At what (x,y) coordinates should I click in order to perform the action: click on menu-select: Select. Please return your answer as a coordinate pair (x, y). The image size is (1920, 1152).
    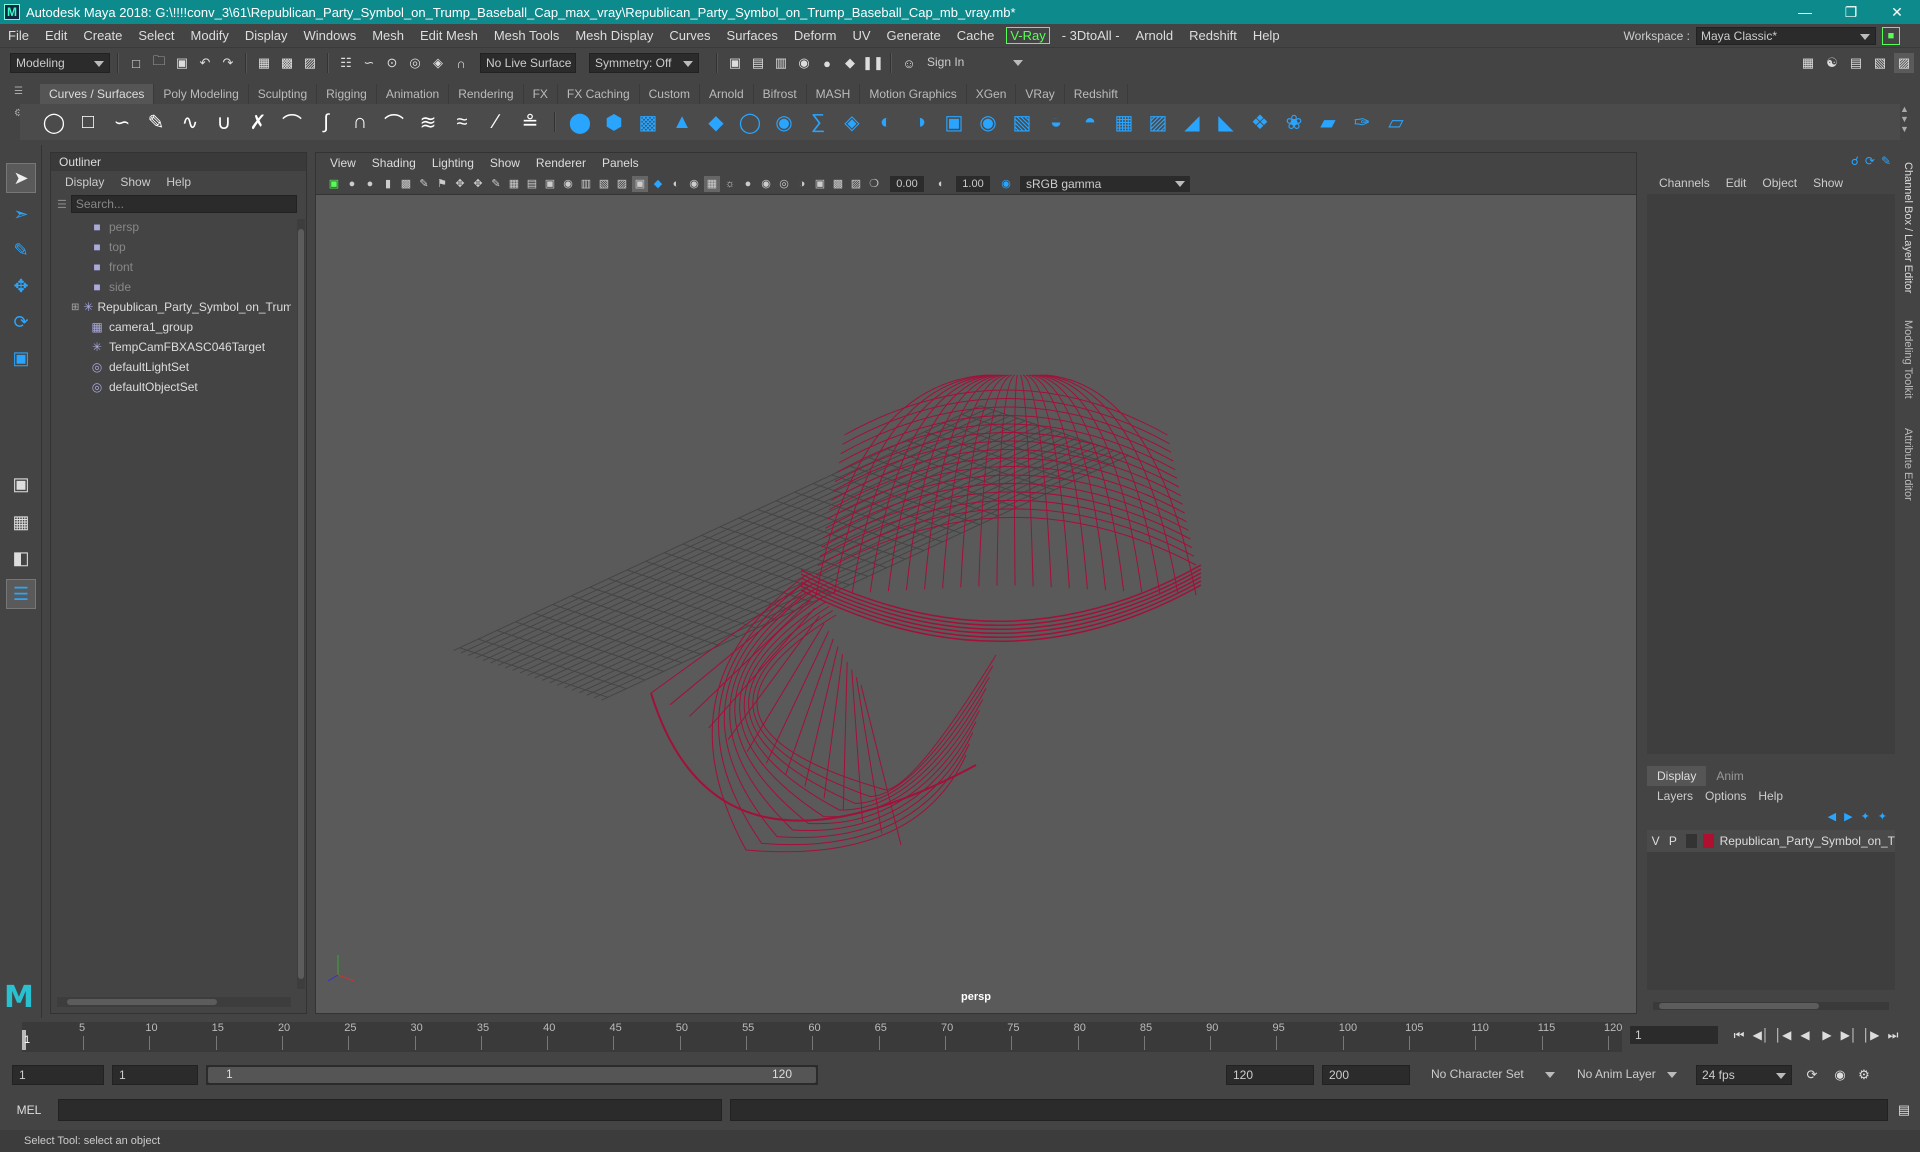
    Looking at the image, I should click on (156, 35).